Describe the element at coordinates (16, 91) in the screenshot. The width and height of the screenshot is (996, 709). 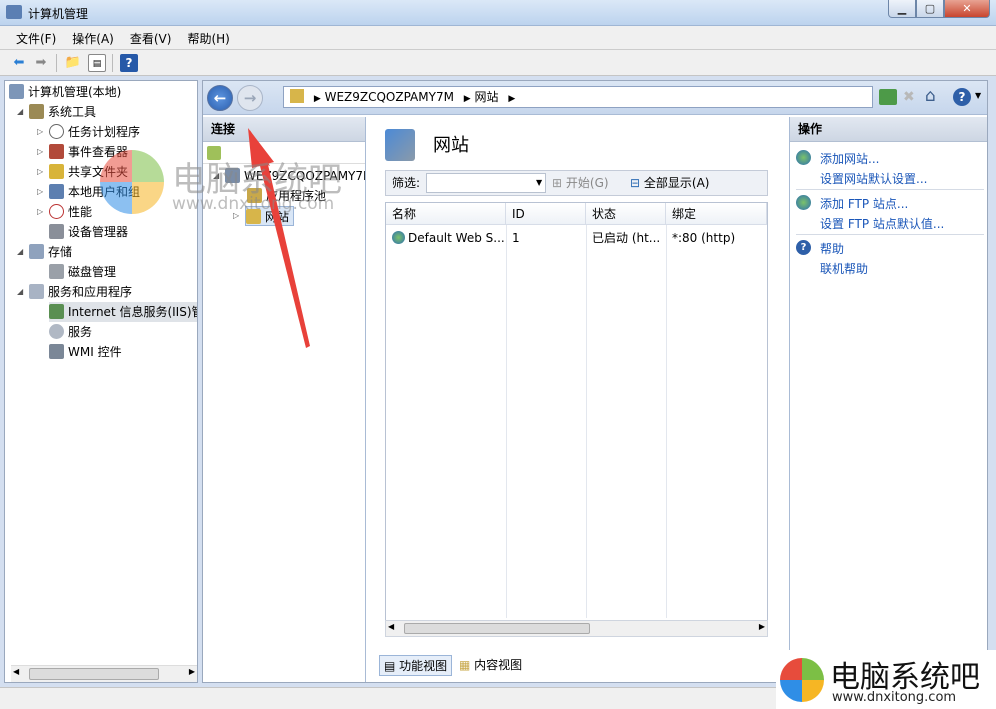
I see `computer-icon` at that location.